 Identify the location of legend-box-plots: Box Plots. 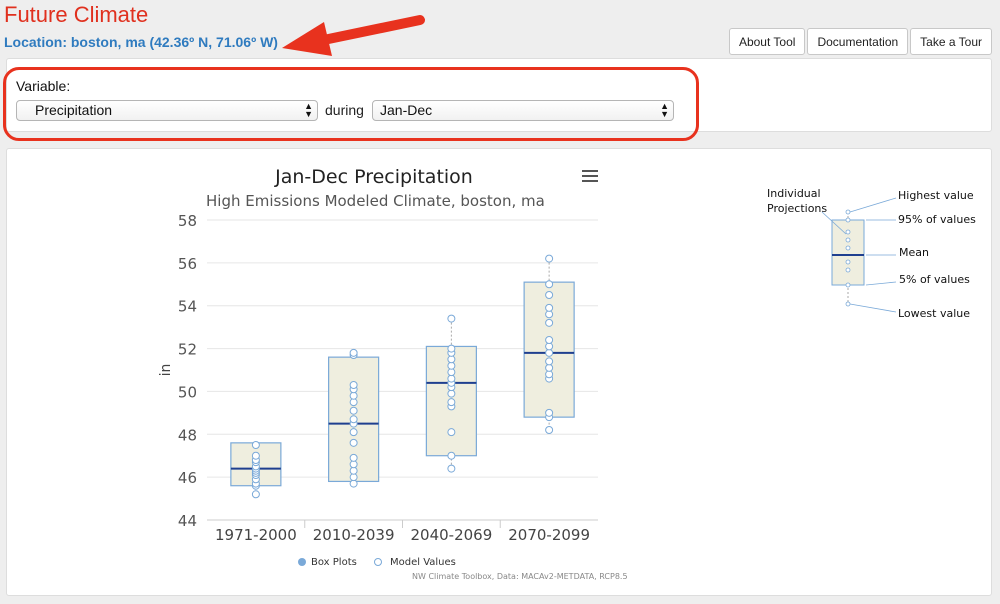
(327, 562).